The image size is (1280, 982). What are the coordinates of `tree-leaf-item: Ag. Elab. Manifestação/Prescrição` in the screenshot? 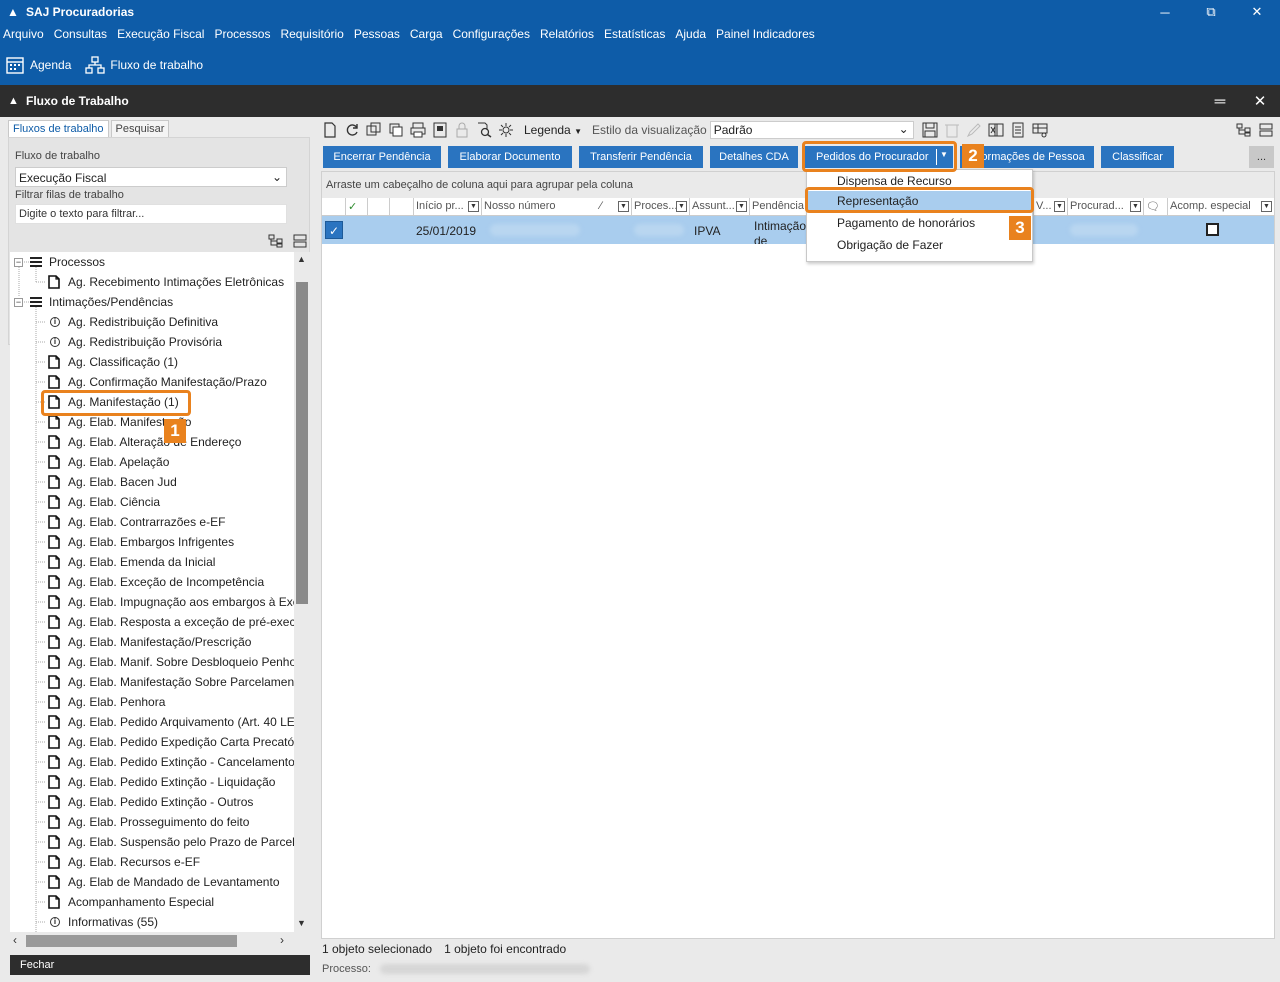 It's located at (152, 642).